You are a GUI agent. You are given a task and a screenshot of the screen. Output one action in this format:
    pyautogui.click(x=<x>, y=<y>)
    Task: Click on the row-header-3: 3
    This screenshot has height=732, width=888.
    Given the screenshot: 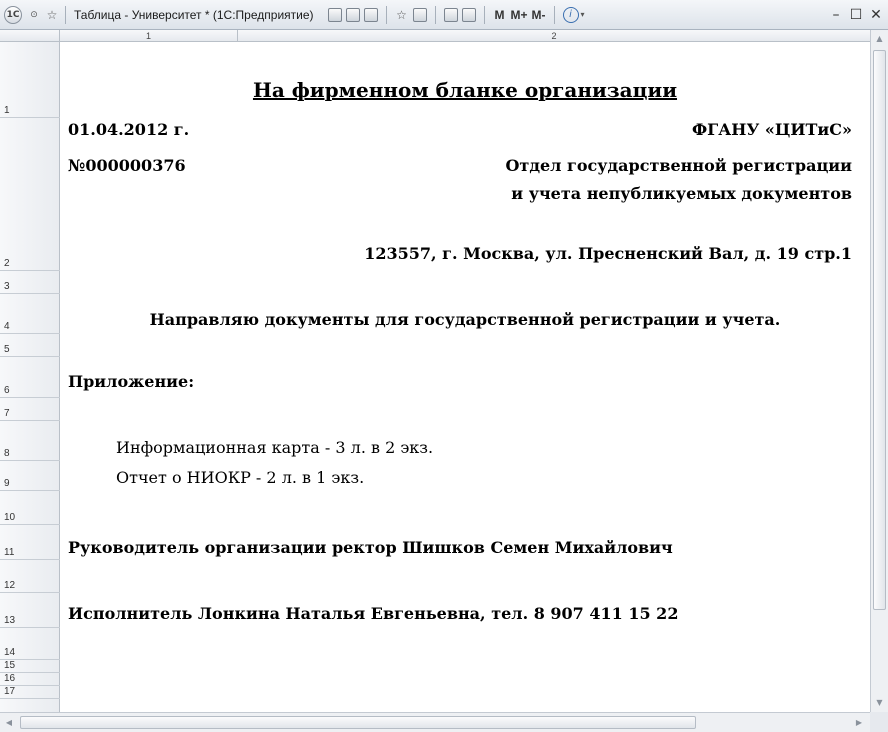 What is the action you would take?
    pyautogui.click(x=30, y=282)
    